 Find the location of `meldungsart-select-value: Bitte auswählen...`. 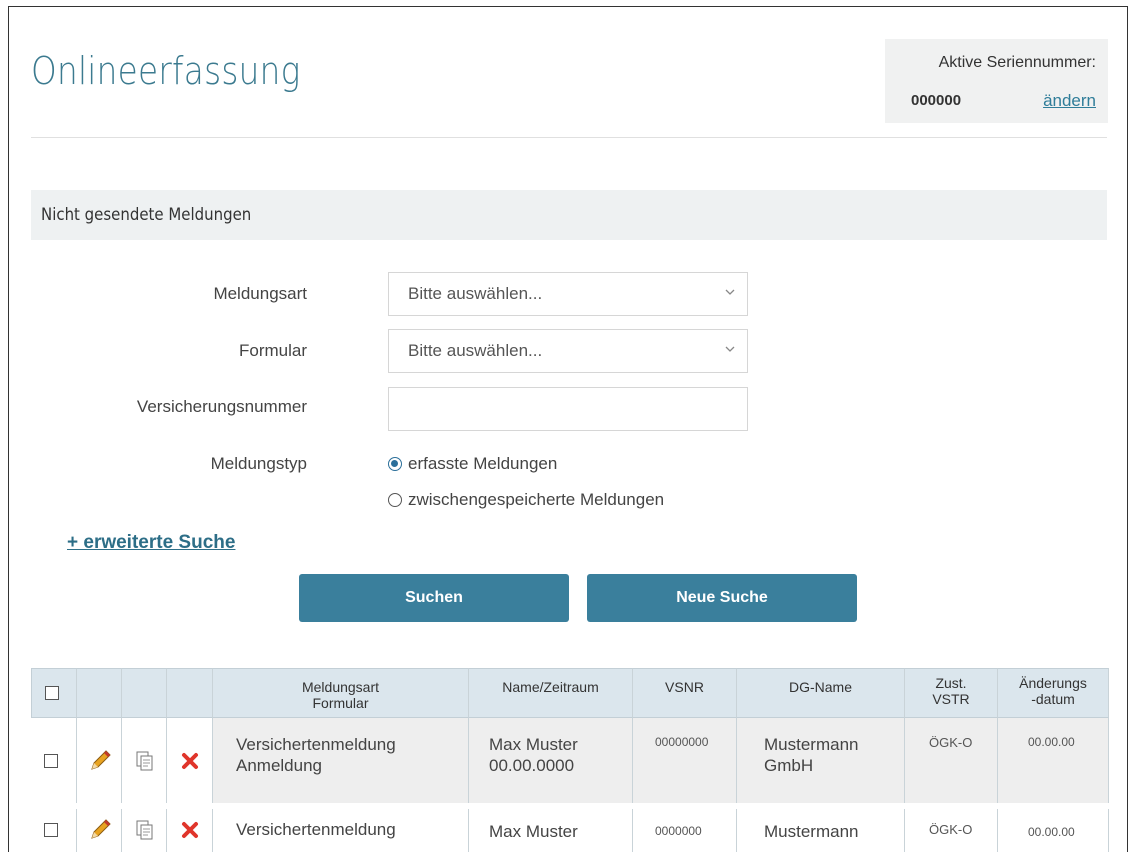

meldungsart-select-value: Bitte auswählen... is located at coordinates (475, 293).